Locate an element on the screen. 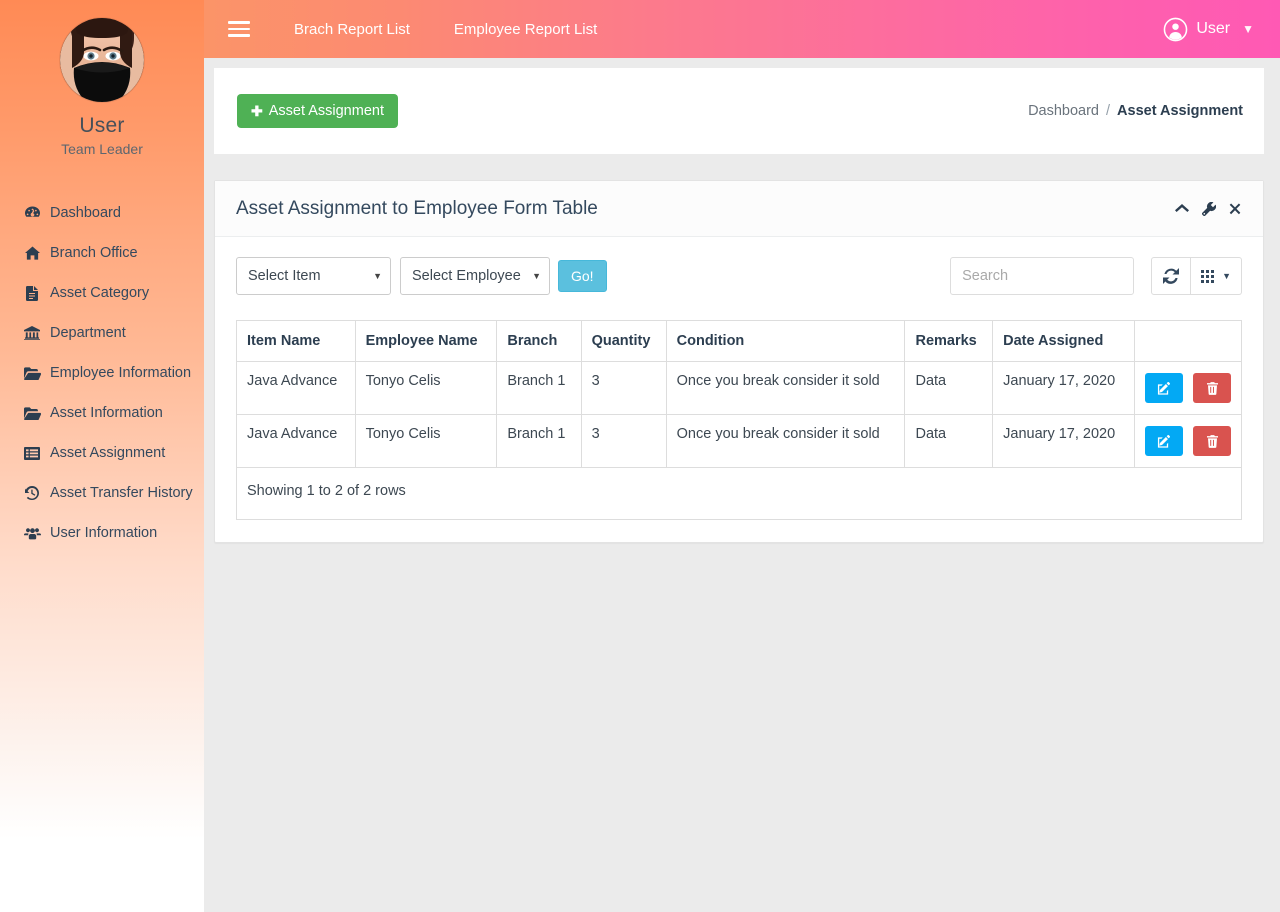  column-header-quantity: Quantity is located at coordinates (623, 341).